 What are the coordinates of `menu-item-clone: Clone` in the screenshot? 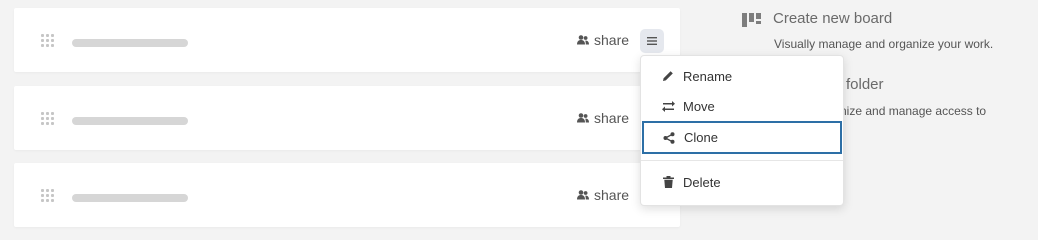 It's located at (742, 137).